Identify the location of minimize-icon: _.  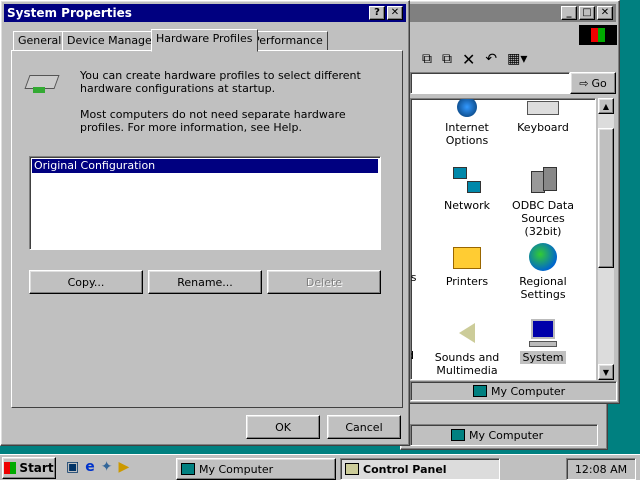
(569, 13).